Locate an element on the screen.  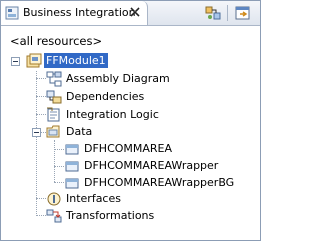
assembly-diagram-label: Assembly Diagram is located at coordinates (118, 78).